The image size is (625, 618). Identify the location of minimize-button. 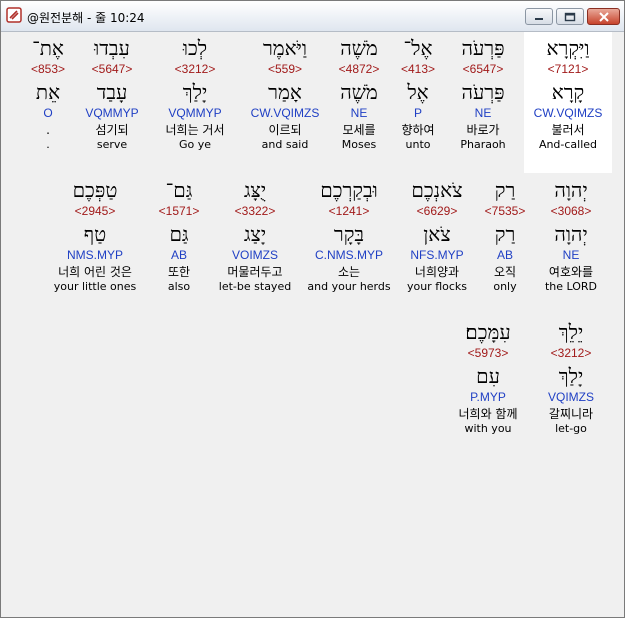
(539, 16).